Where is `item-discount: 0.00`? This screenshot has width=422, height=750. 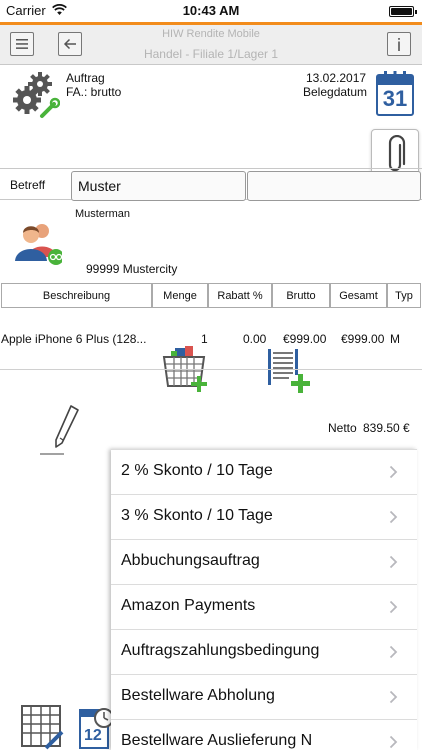 item-discount: 0.00 is located at coordinates (255, 339).